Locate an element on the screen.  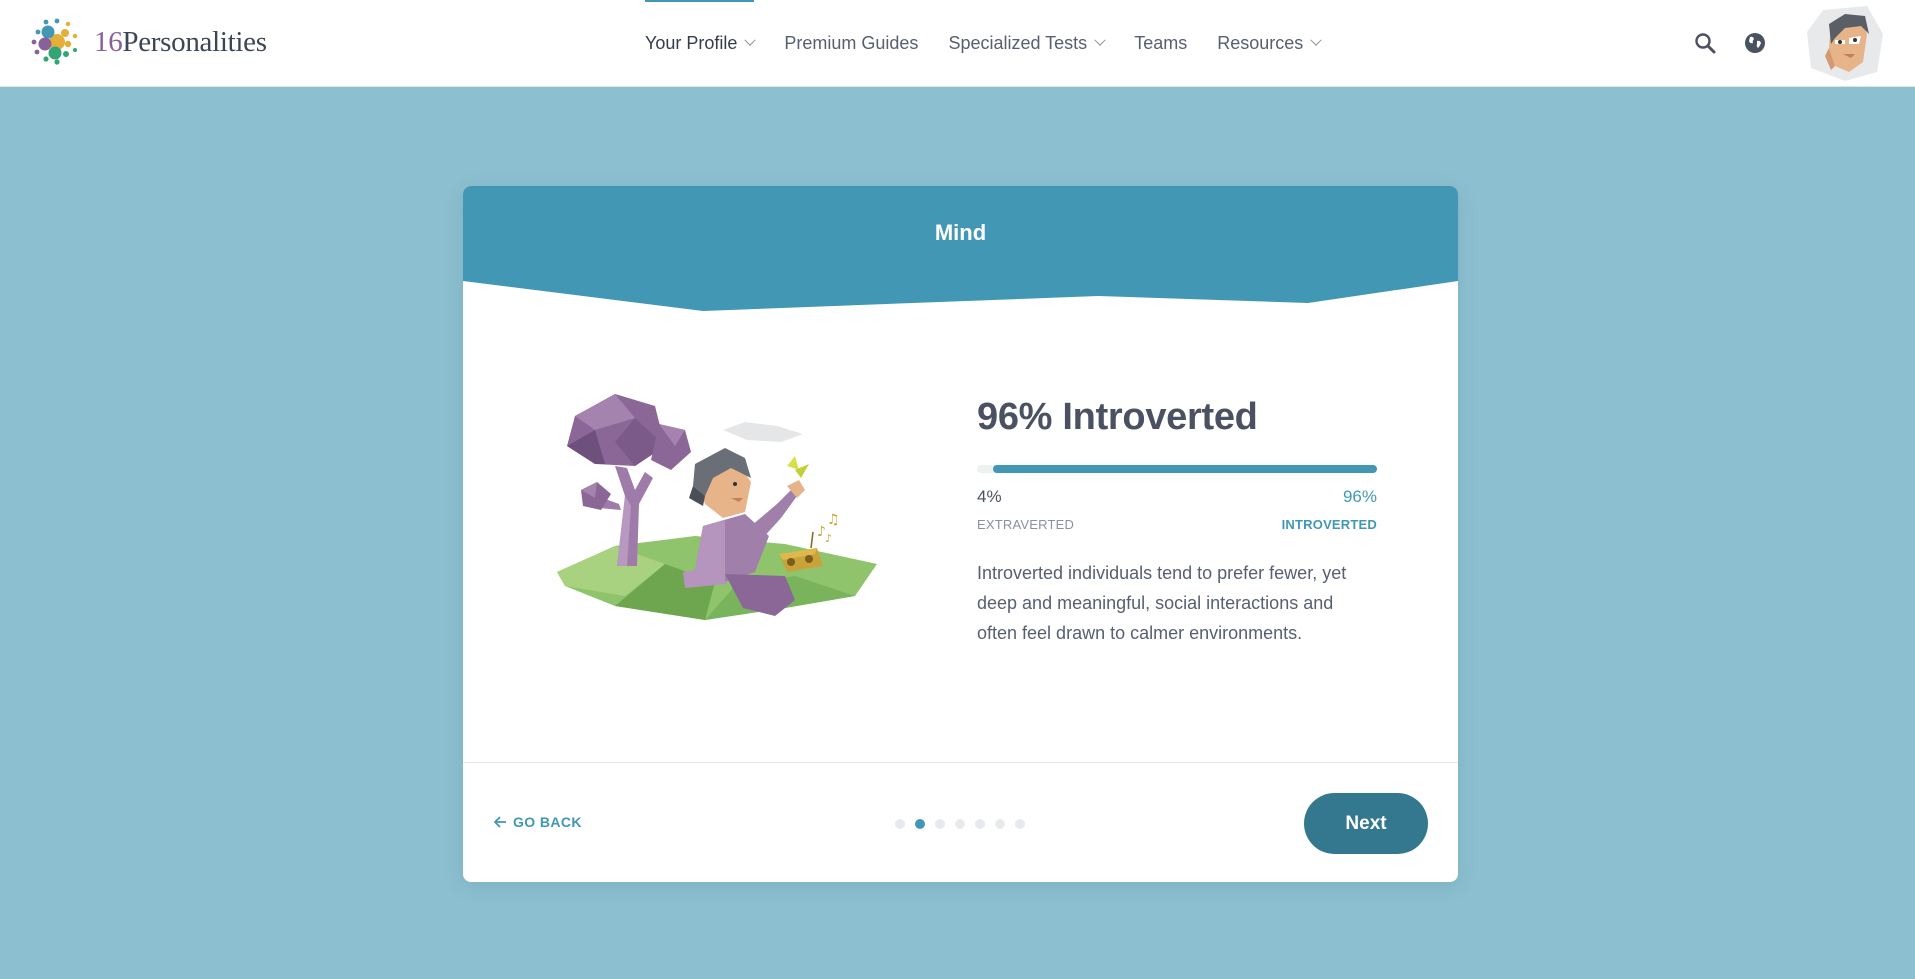
nav-premium-guides-label: Premium Guides is located at coordinates (851, 42).